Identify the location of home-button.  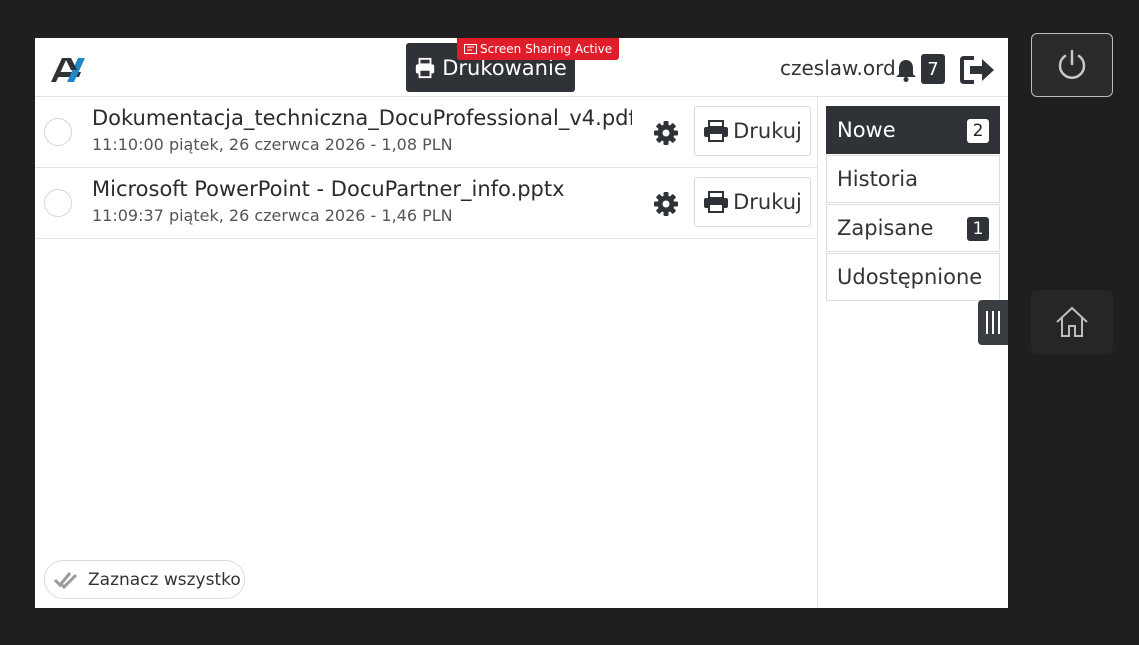
(1072, 322).